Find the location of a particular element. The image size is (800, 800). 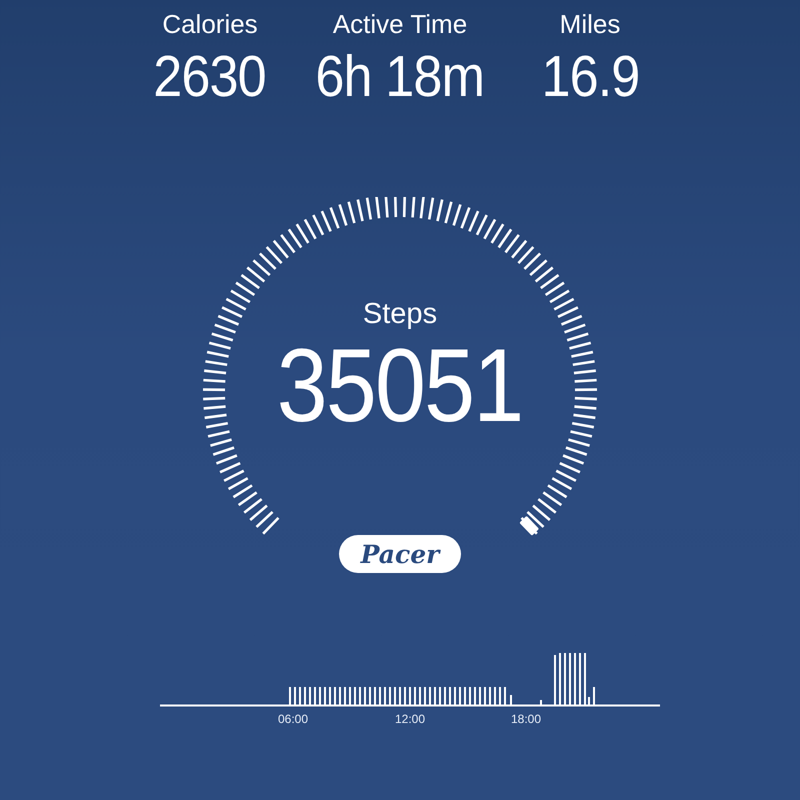

time-label: 06:00 is located at coordinates (293, 718).